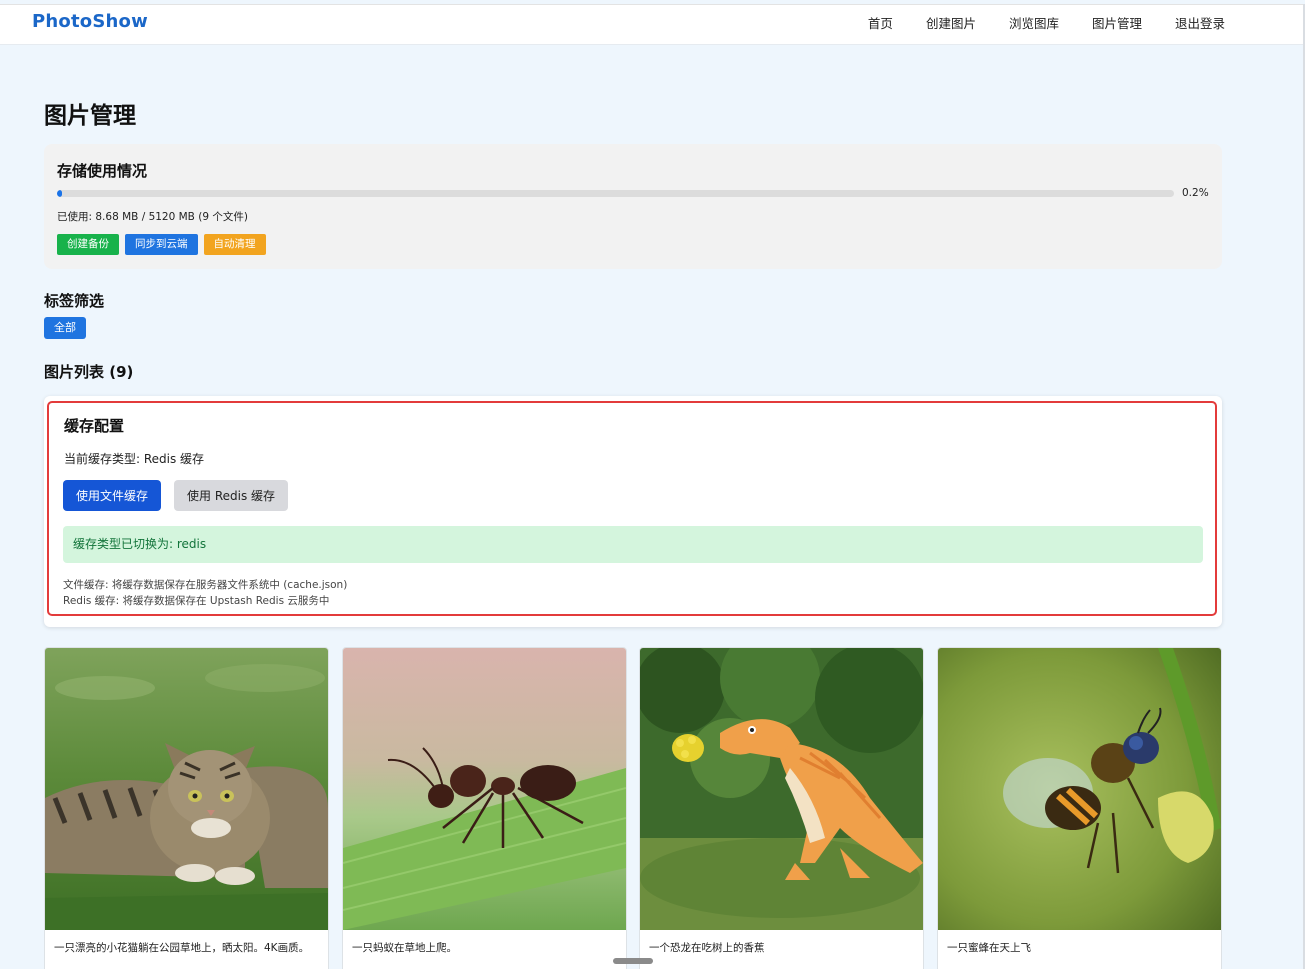 This screenshot has height=969, width=1305. I want to click on bee-photo, so click(1079, 789).